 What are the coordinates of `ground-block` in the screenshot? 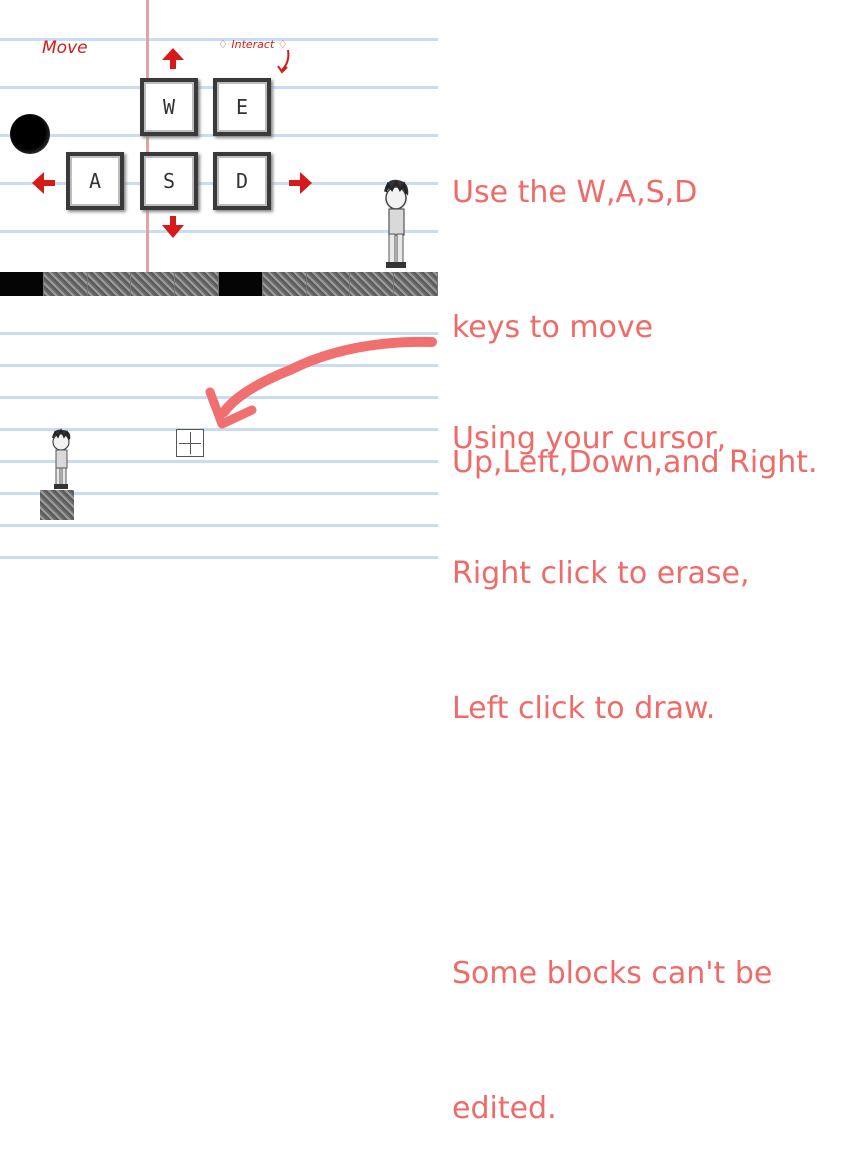 It's located at (57, 505).